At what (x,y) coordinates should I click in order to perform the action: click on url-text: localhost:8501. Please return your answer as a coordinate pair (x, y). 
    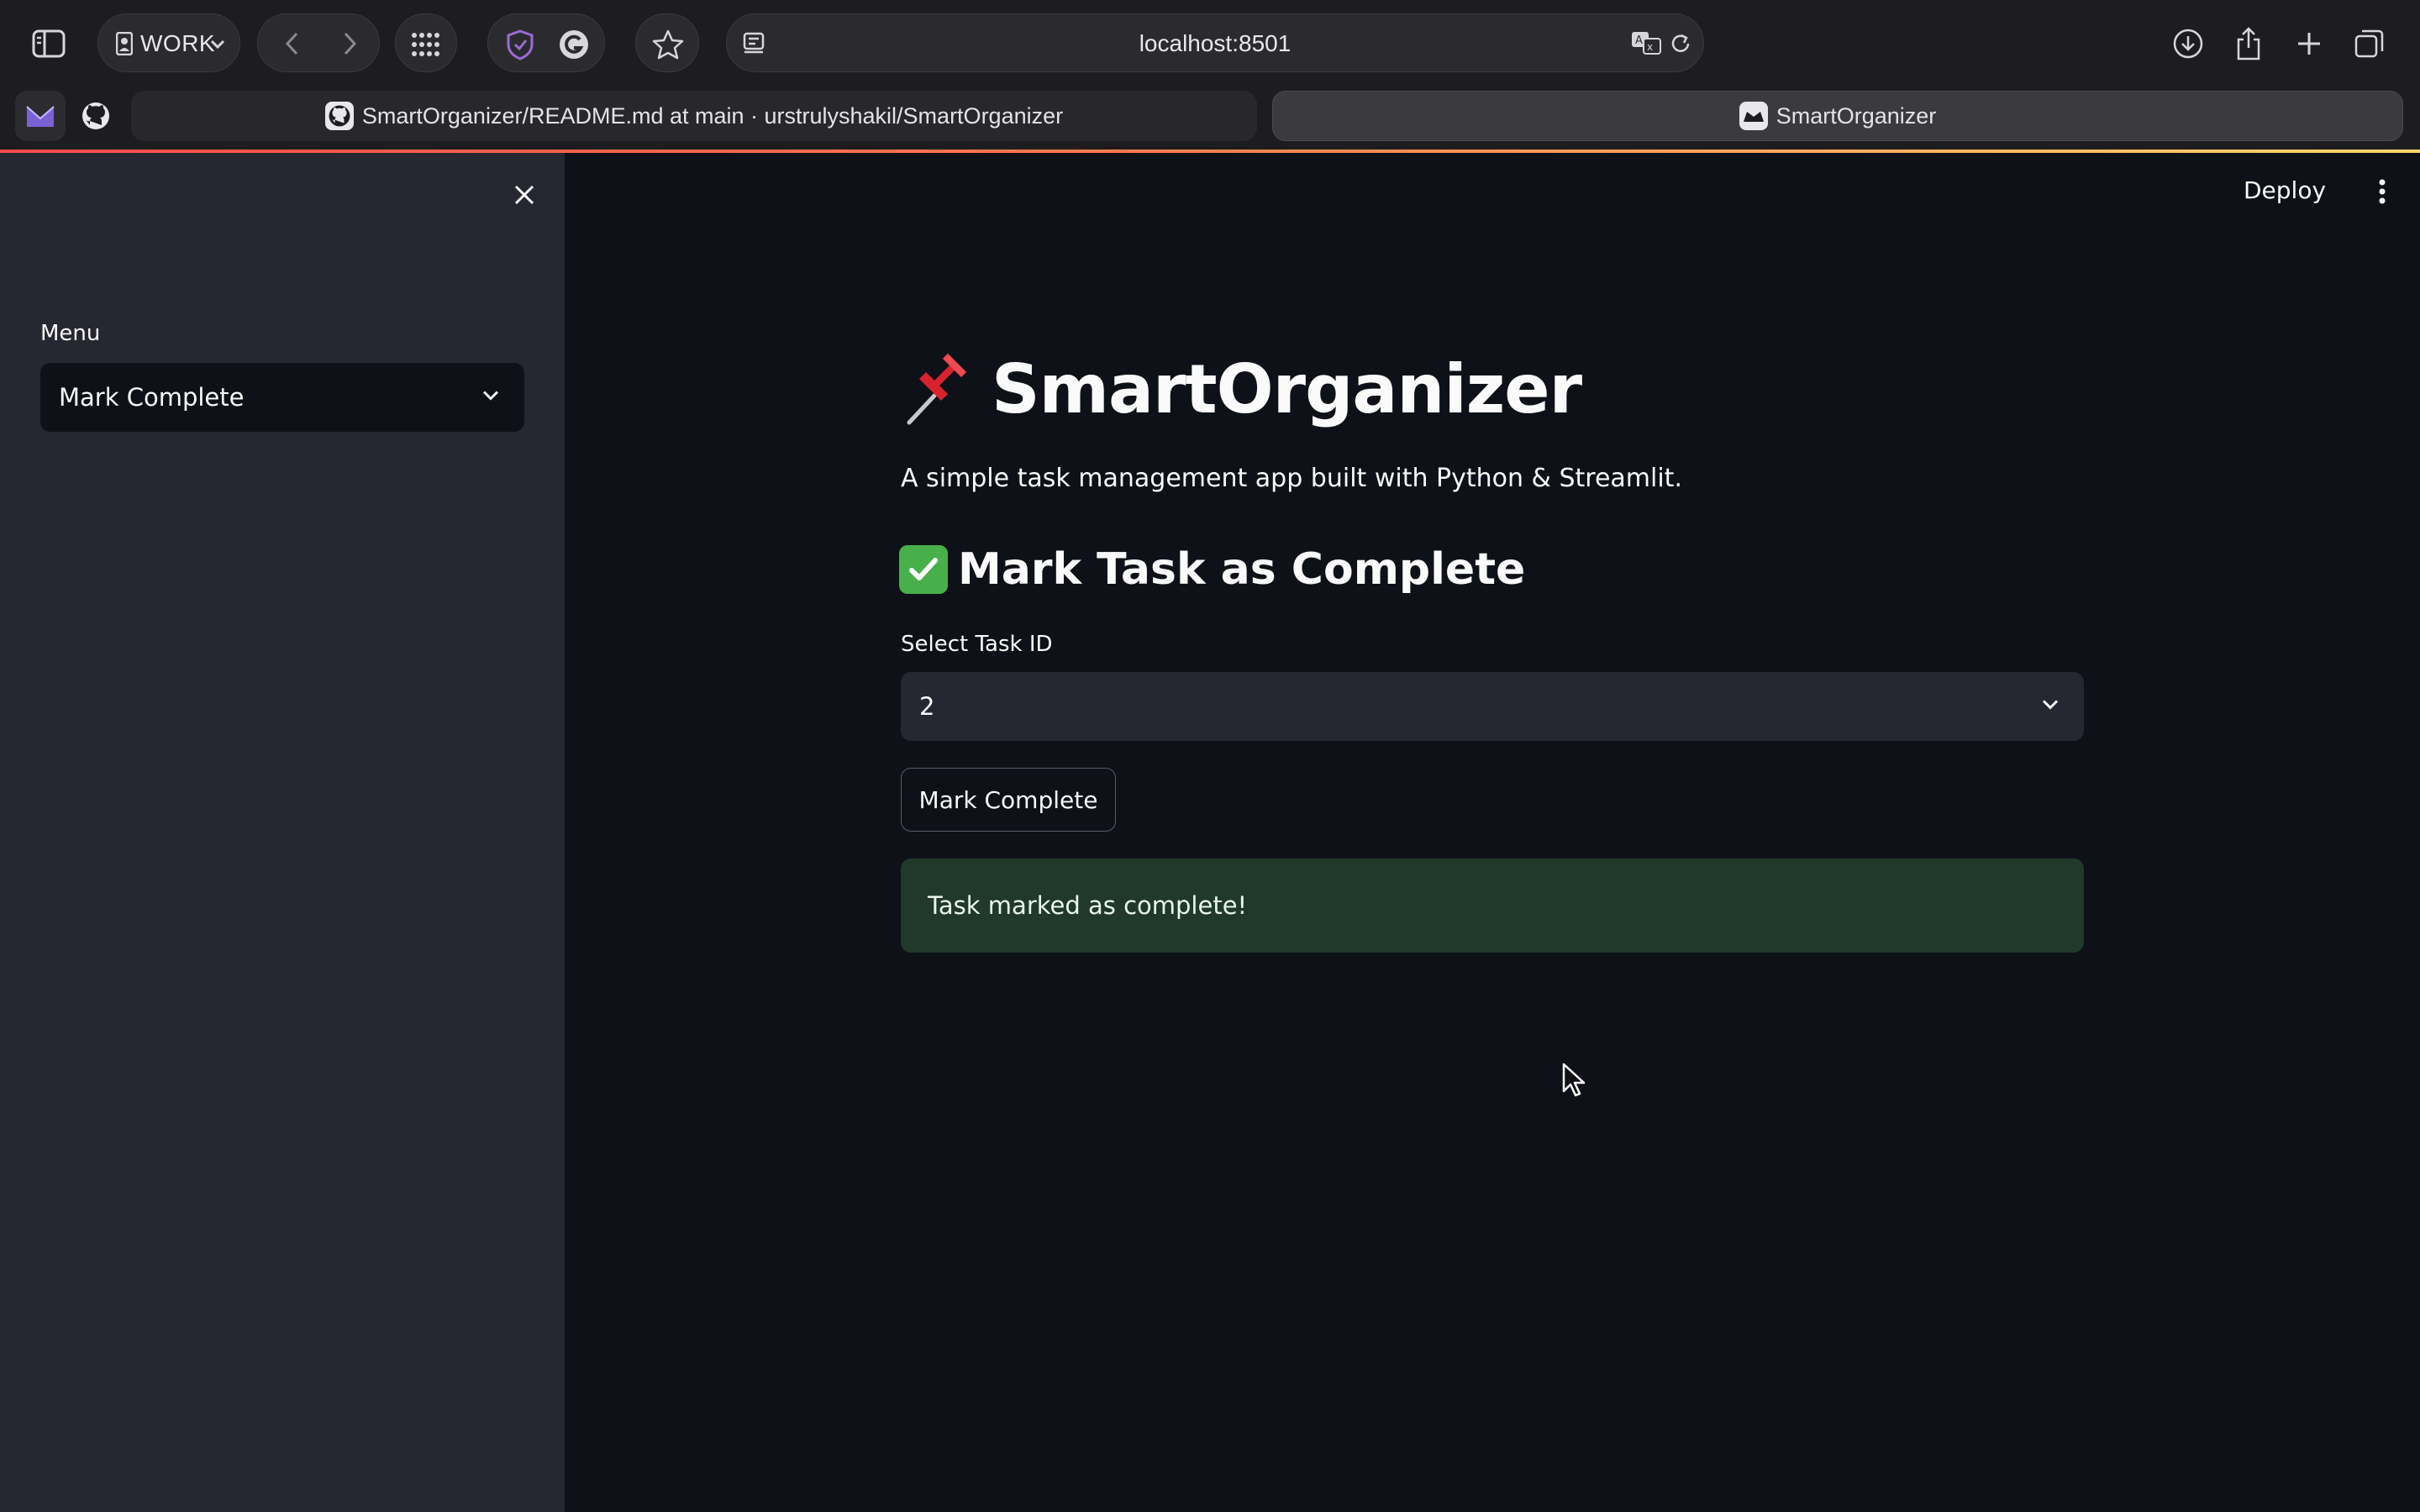
    Looking at the image, I should click on (1215, 43).